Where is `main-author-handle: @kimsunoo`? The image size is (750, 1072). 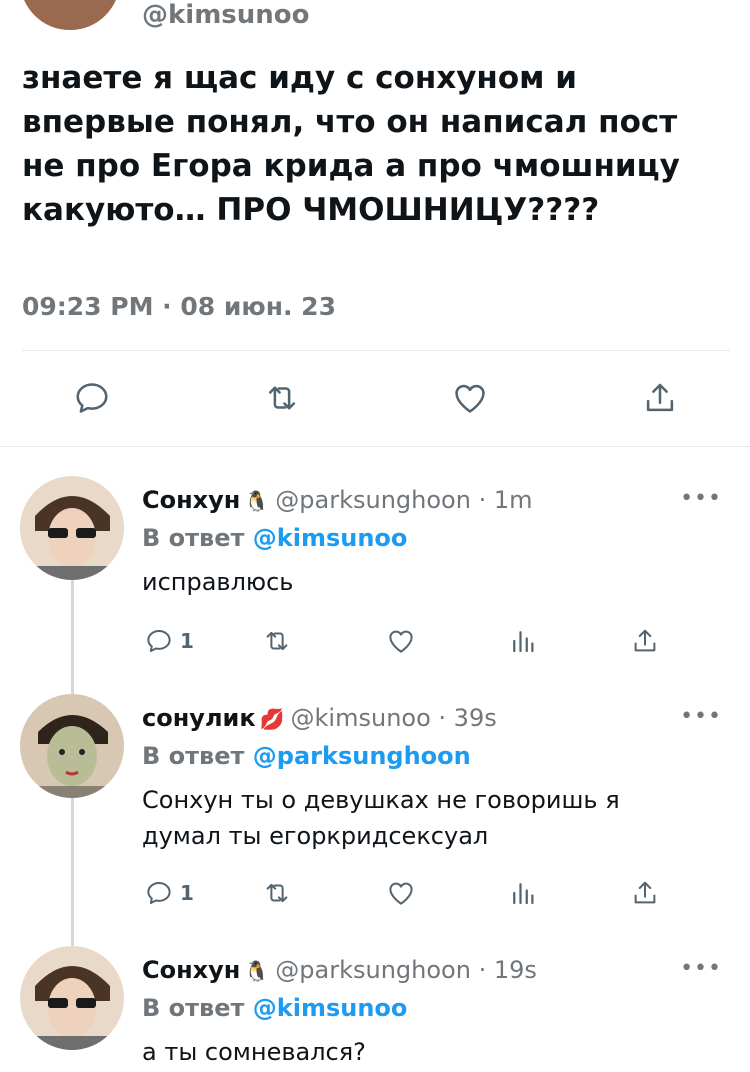 main-author-handle: @kimsunoo is located at coordinates (226, 15).